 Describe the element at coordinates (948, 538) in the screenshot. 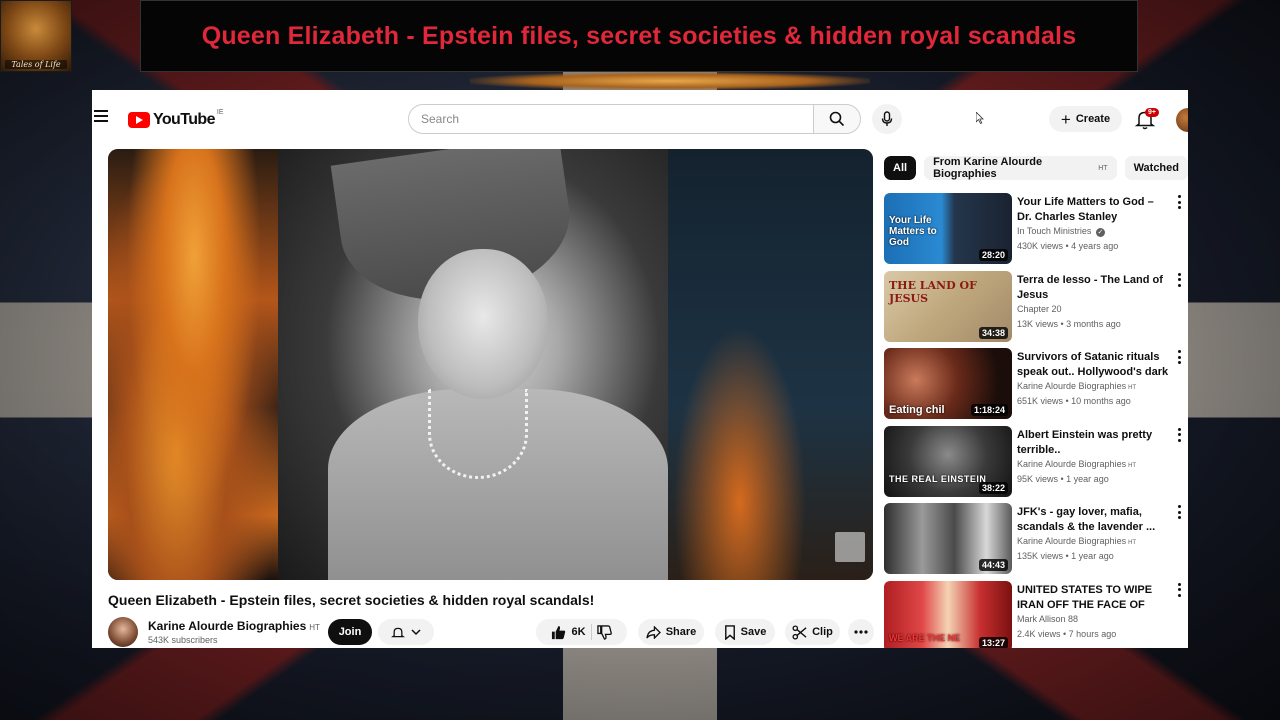

I see `video-thumbnail: 44:43` at that location.